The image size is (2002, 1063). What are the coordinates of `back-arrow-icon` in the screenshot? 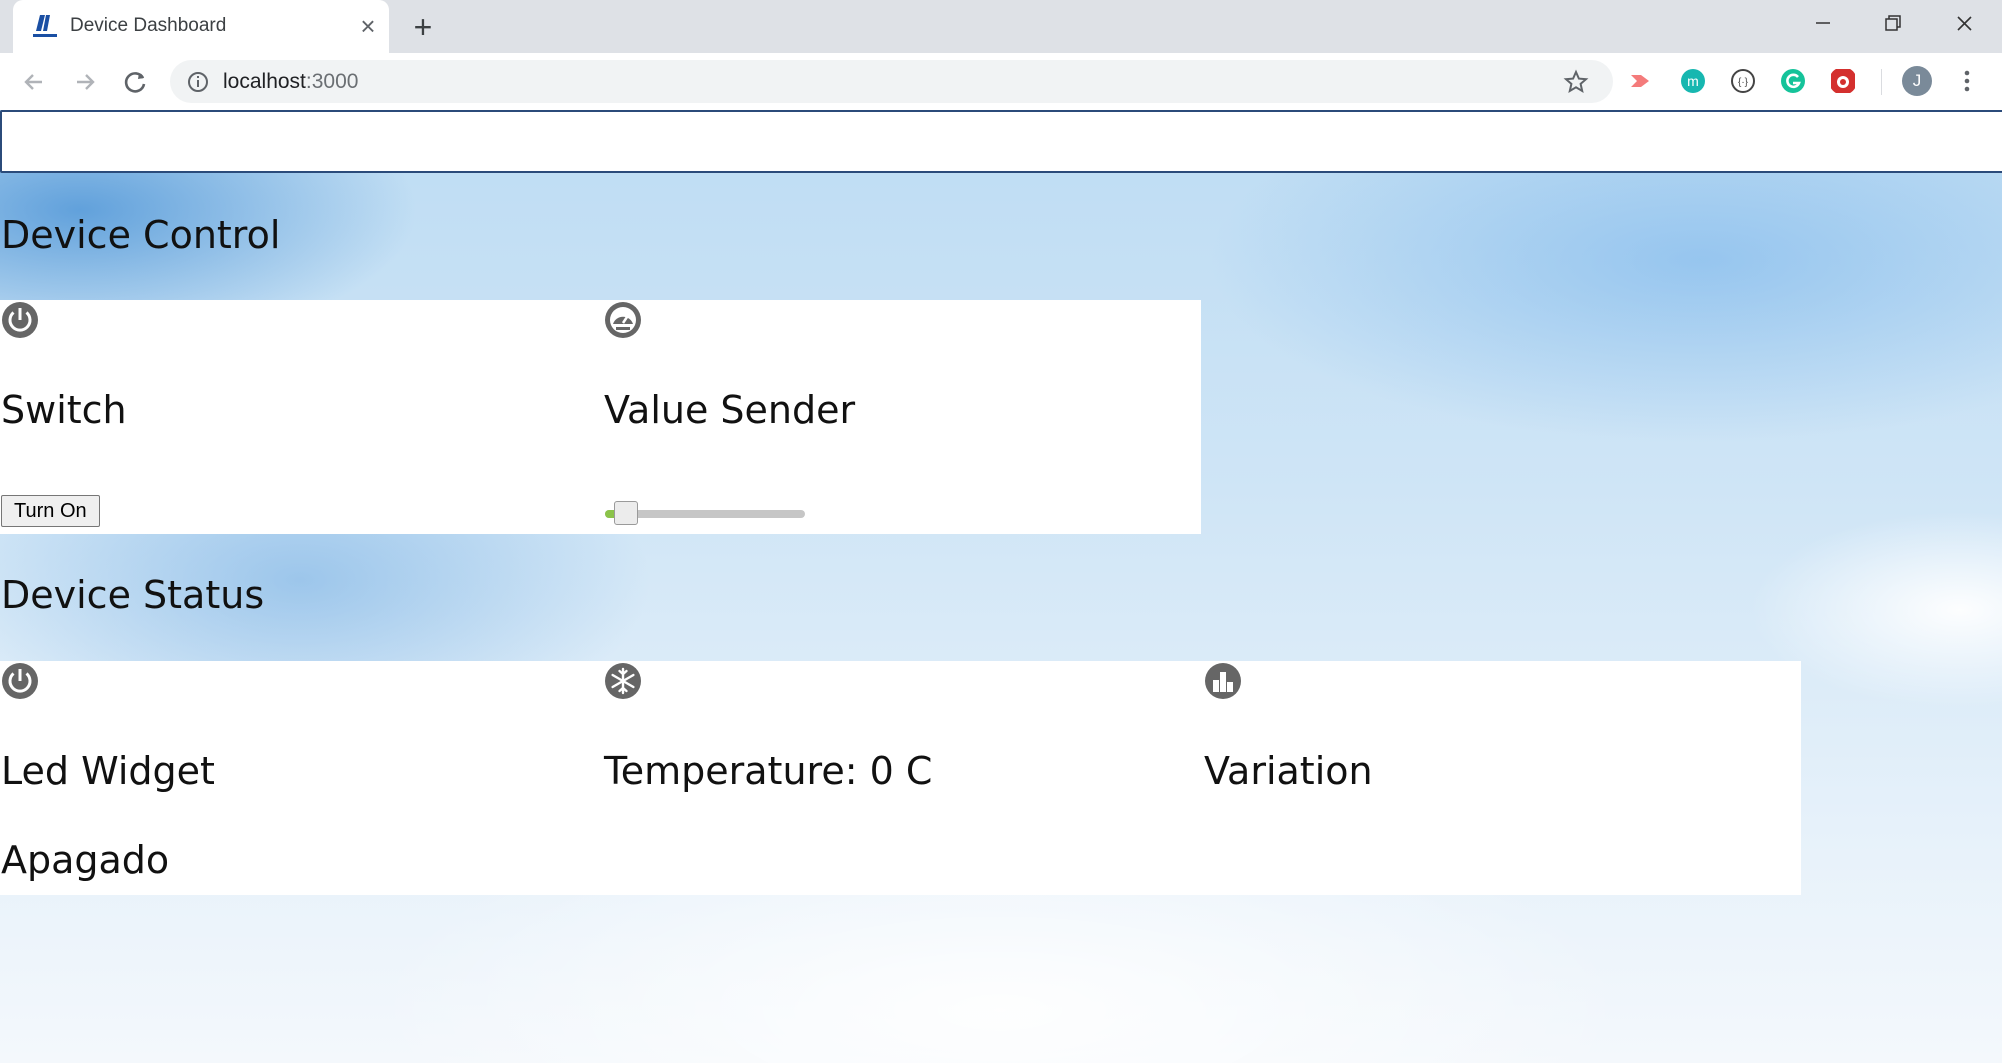 It's located at (34, 82).